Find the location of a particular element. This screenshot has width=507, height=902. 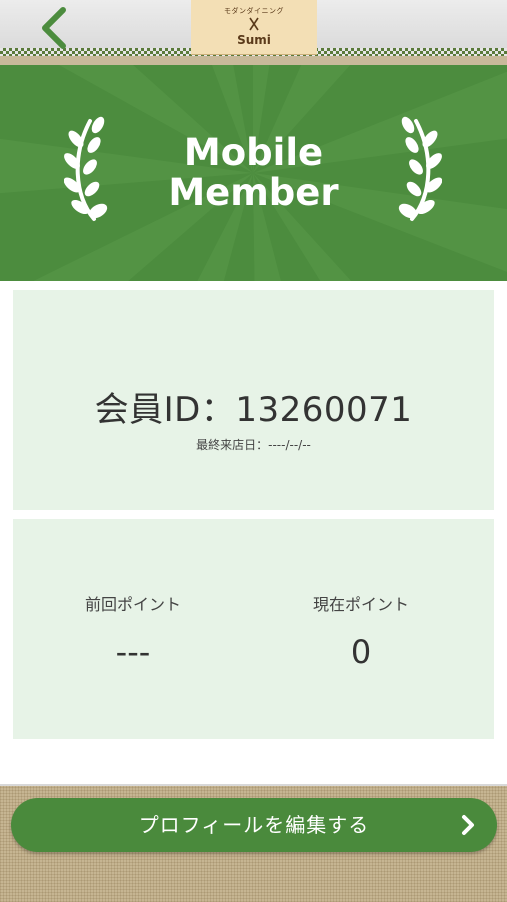

chevron-left-icon is located at coordinates (54, 28).